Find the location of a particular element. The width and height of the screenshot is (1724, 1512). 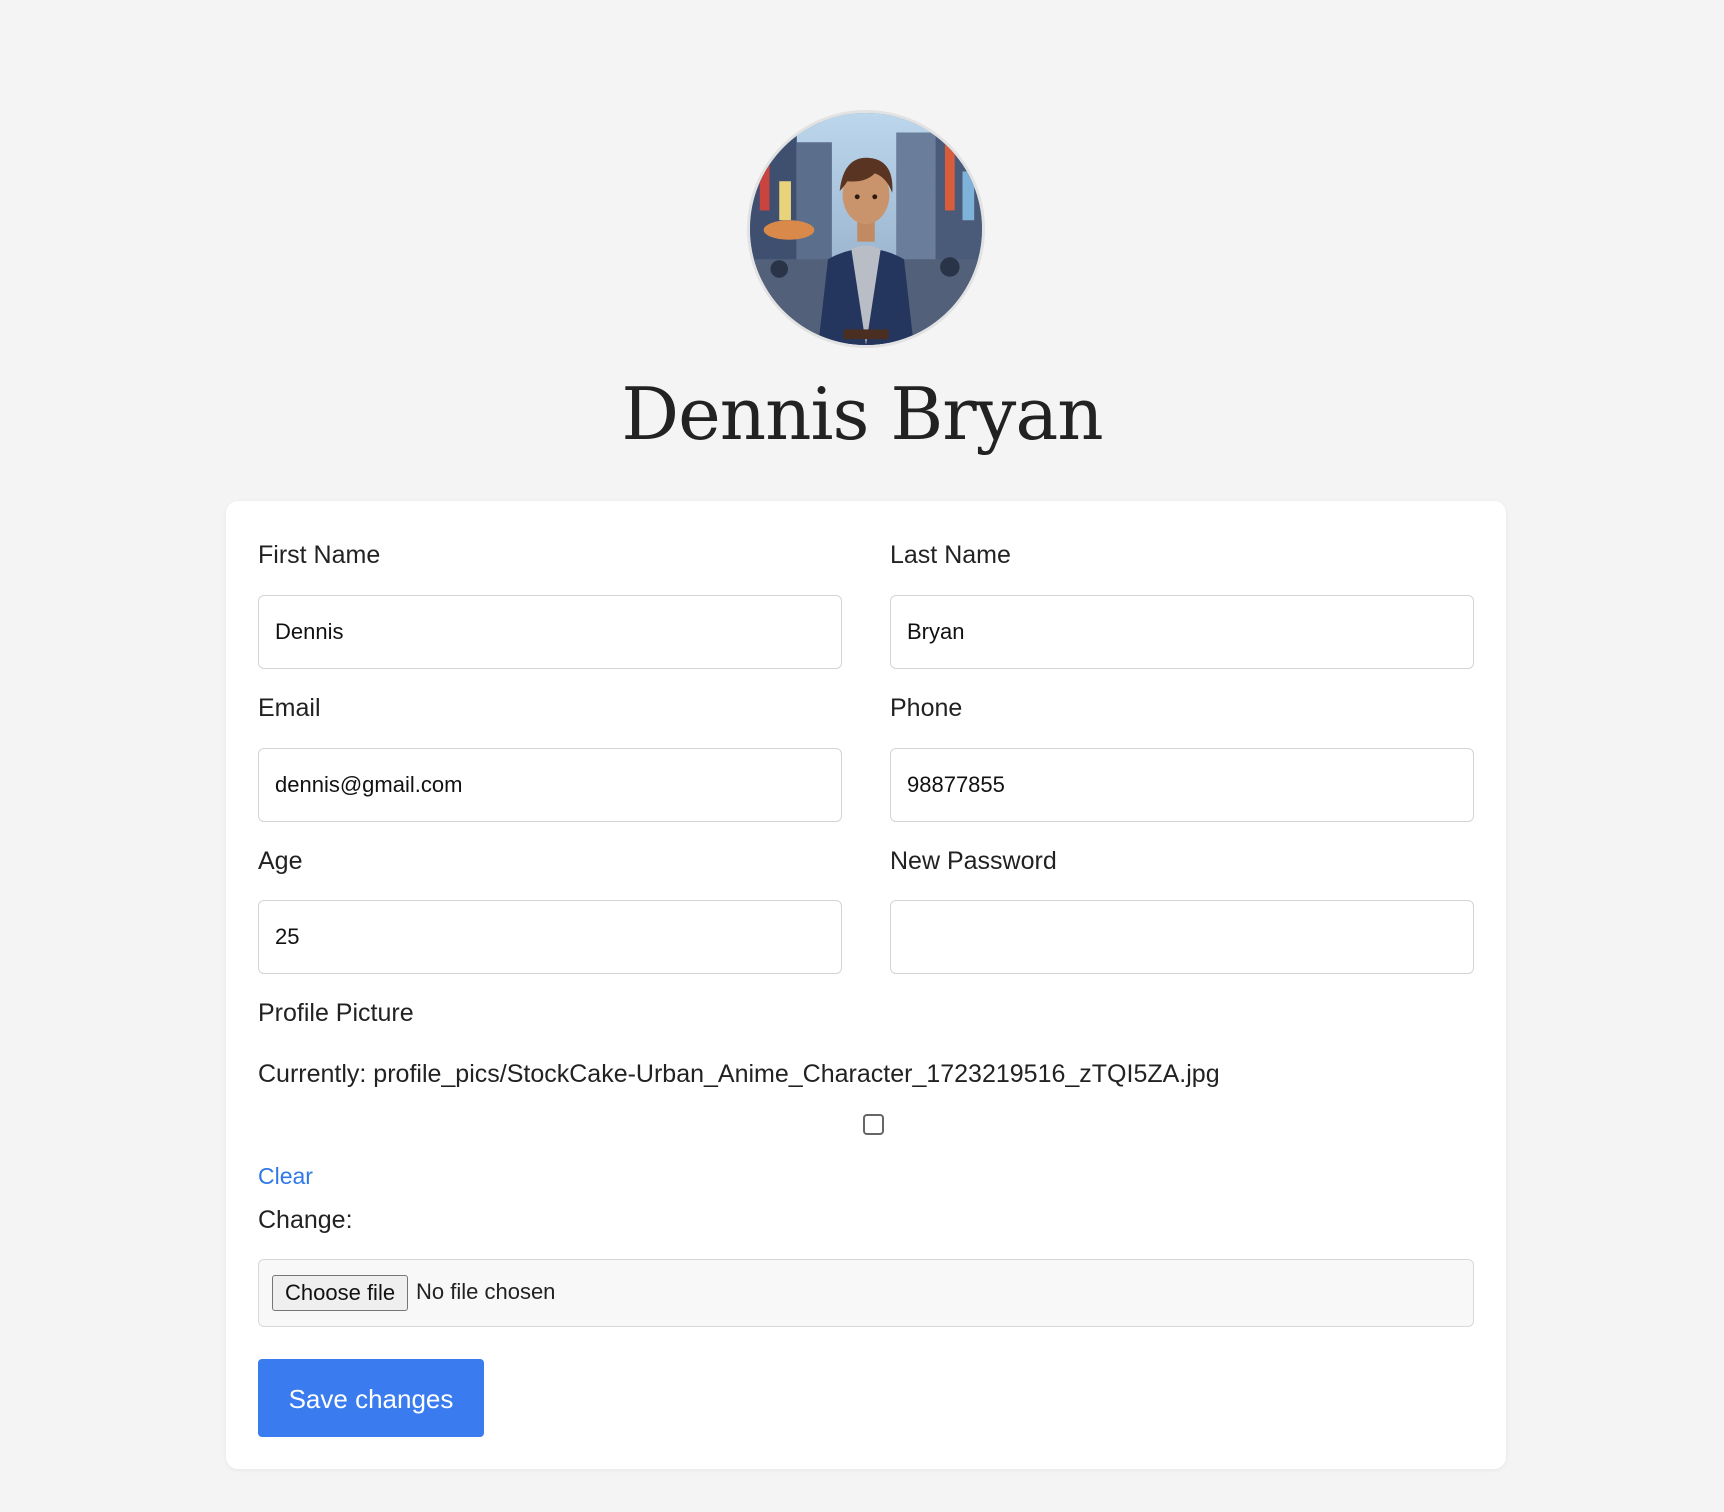

new-password-label: New Password is located at coordinates (973, 861).